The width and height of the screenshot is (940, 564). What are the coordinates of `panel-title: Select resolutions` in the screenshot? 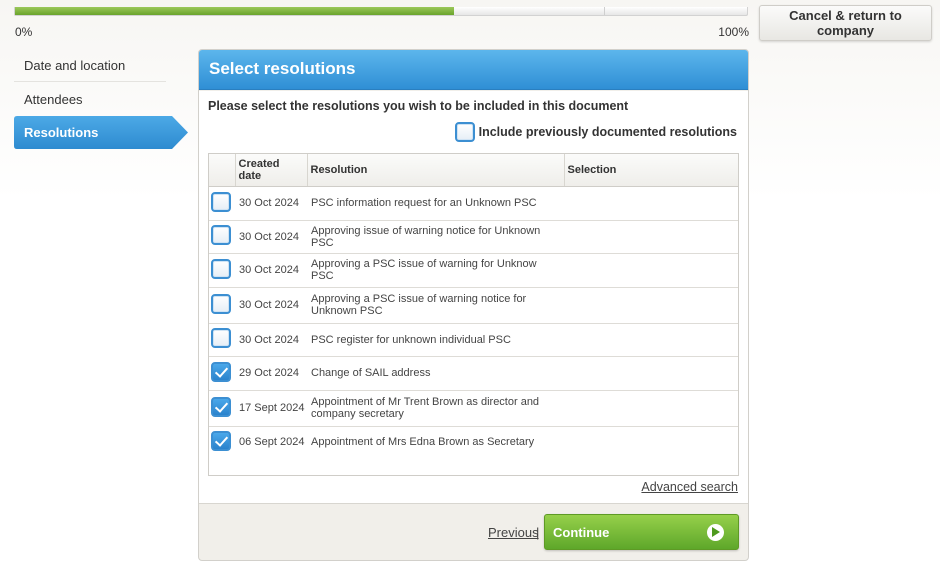 It's located at (473, 70).